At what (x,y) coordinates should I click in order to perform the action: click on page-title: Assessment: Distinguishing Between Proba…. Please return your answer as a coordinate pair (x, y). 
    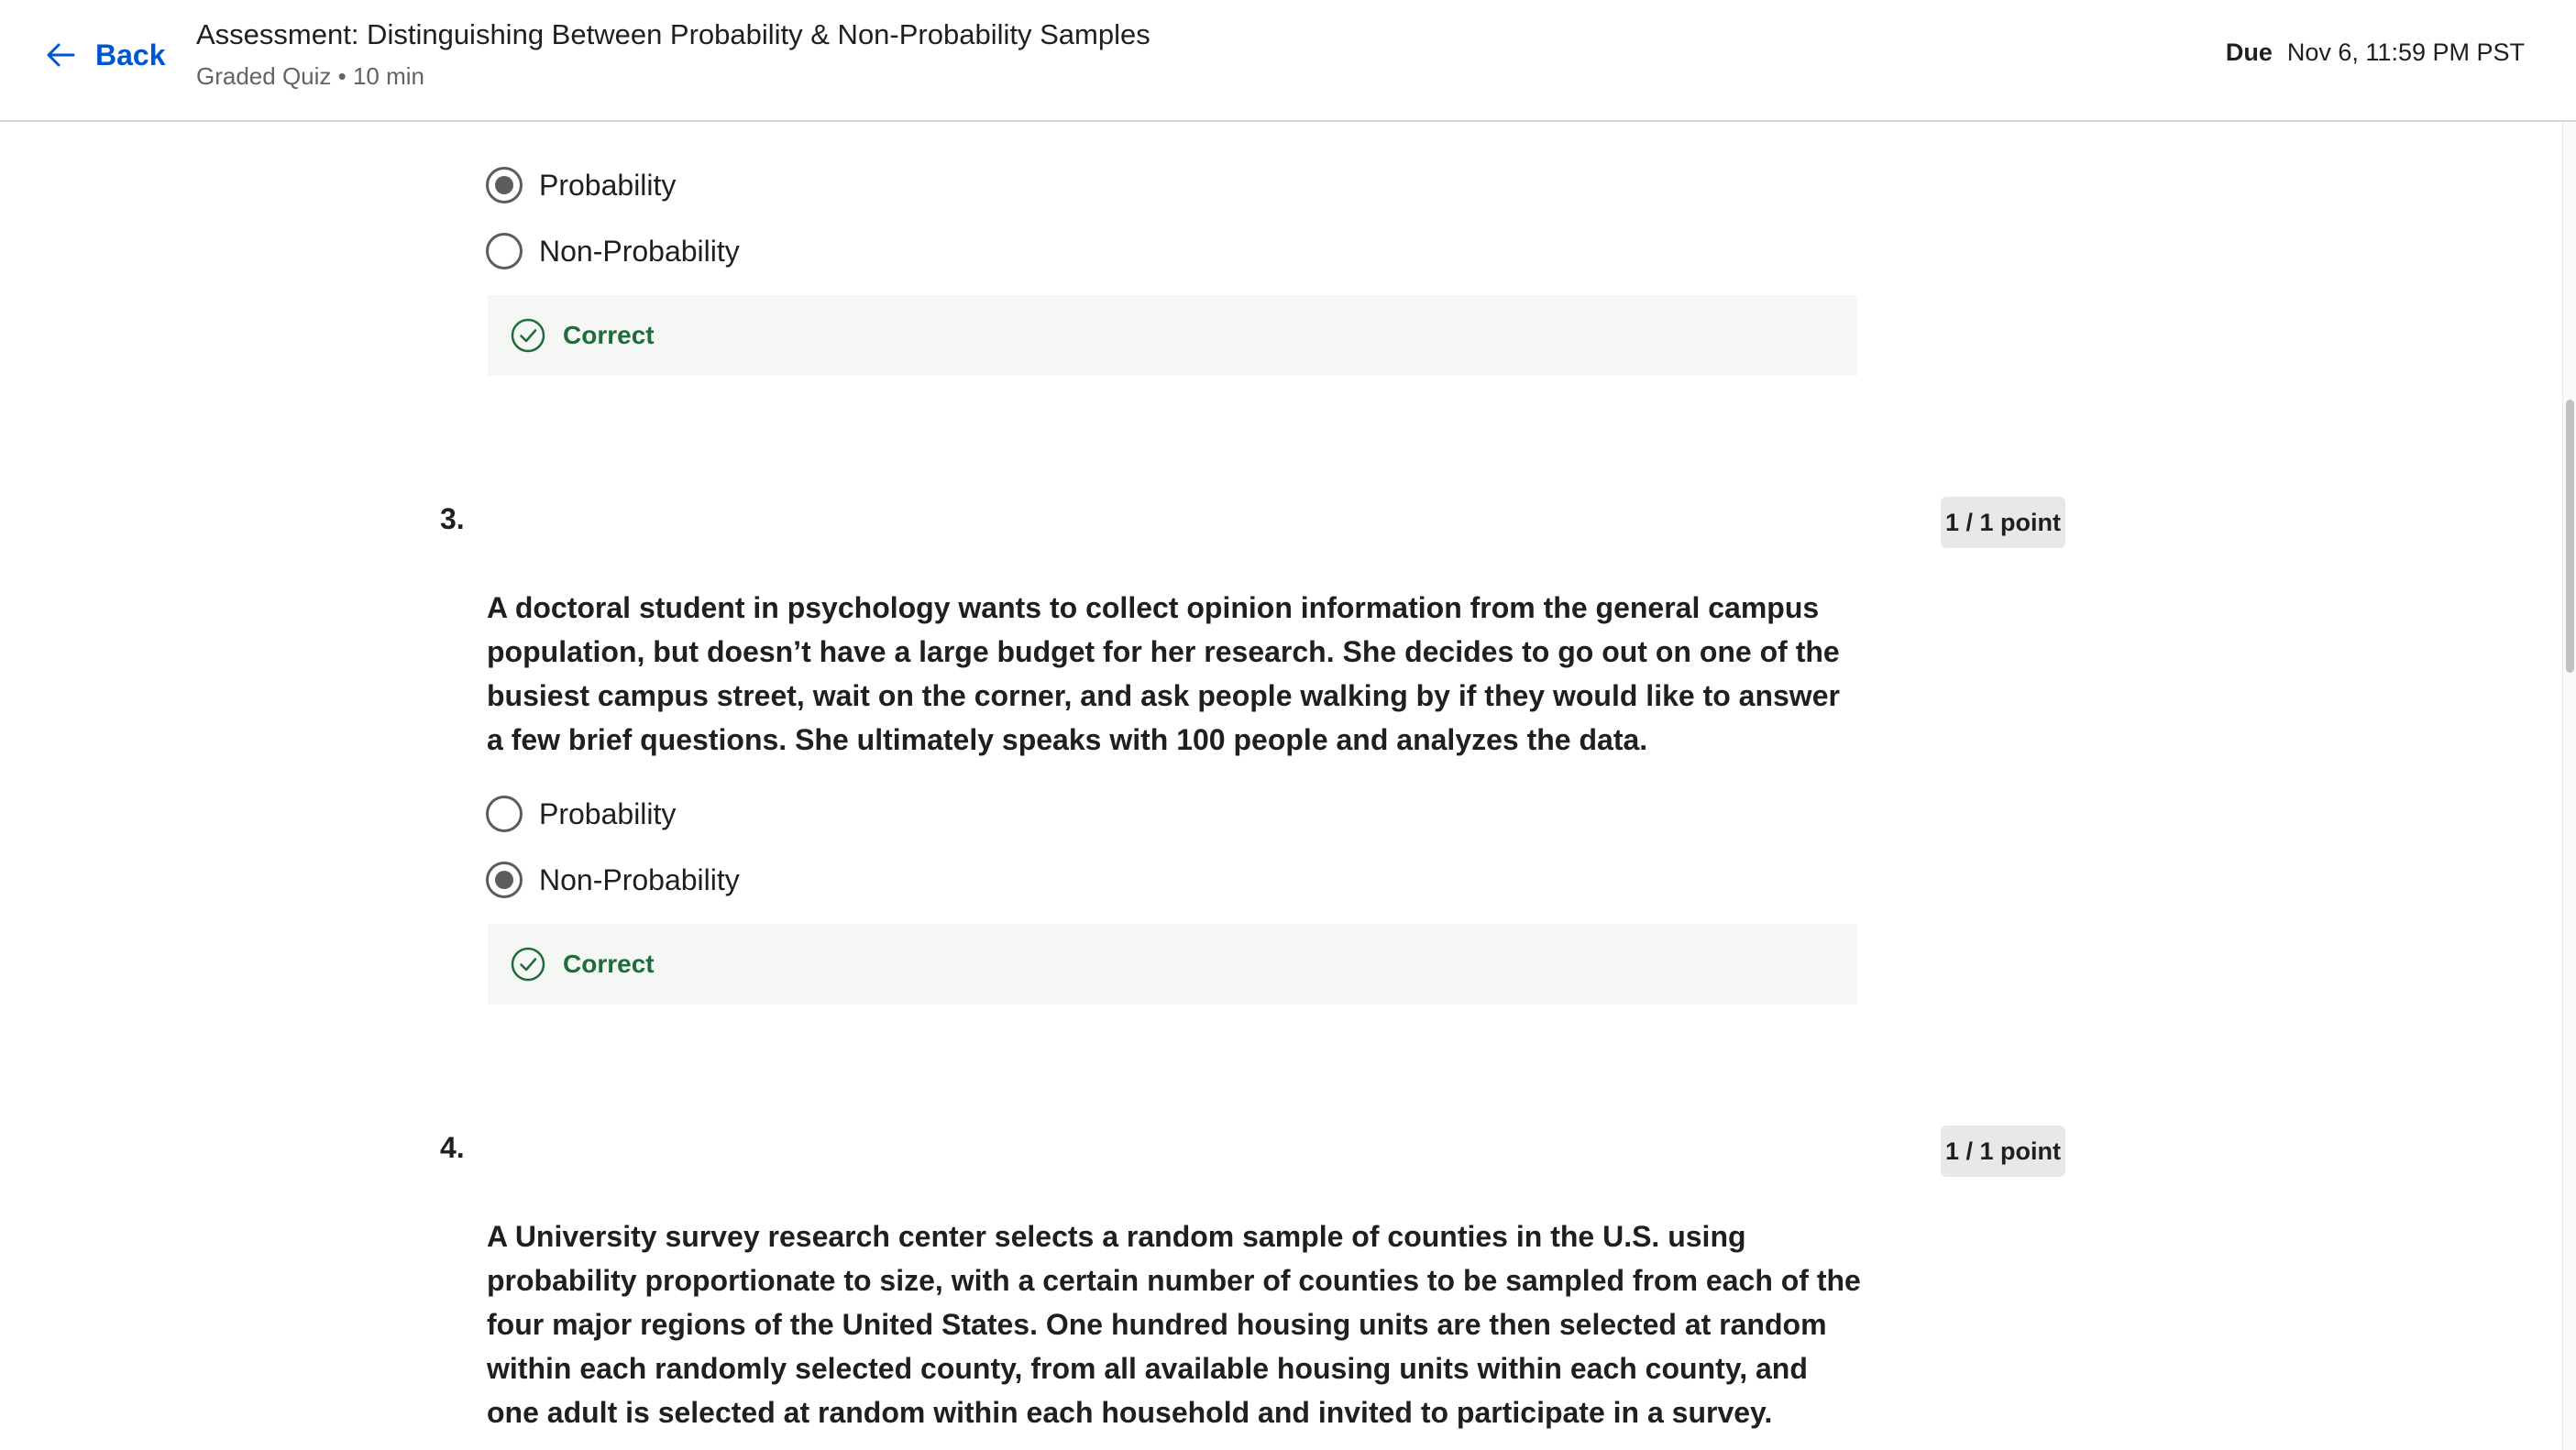
    Looking at the image, I should click on (673, 34).